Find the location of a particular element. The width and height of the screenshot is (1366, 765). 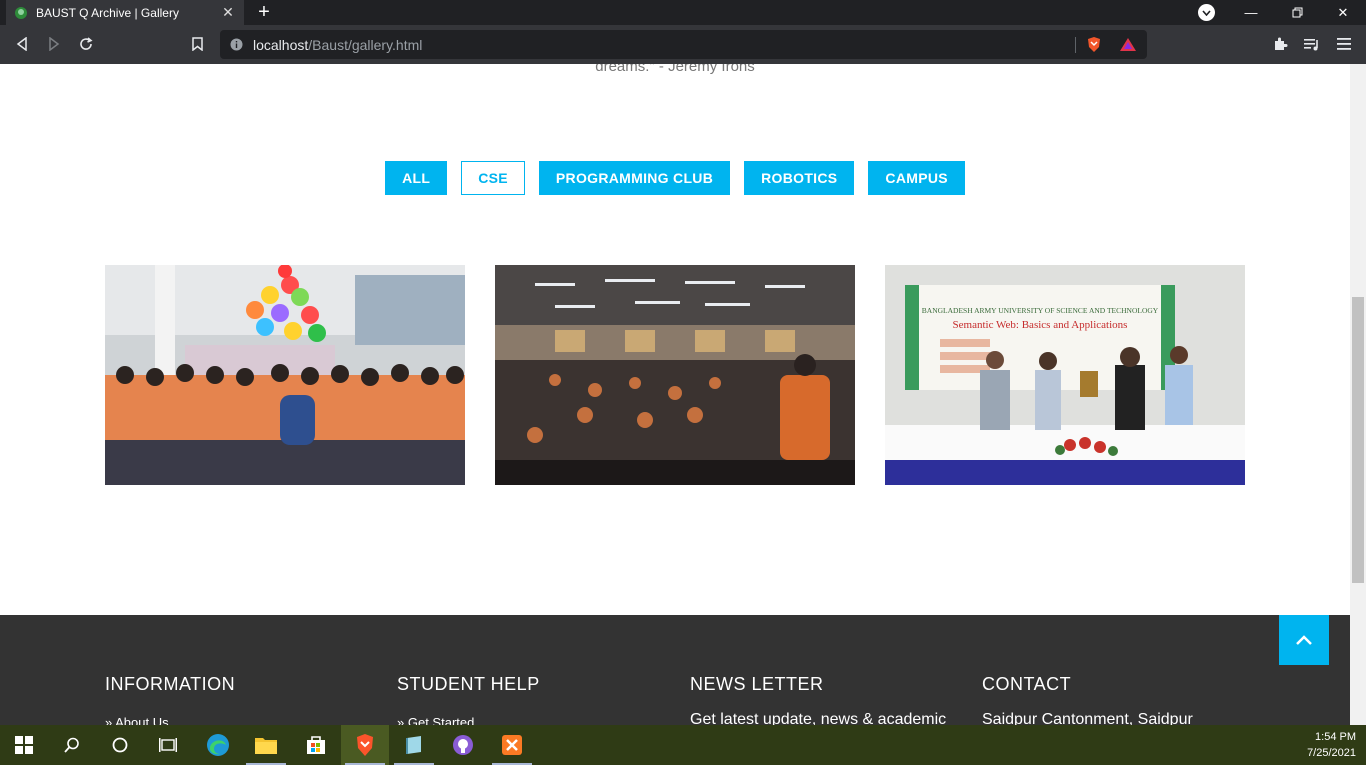

footer-student-help-column: STUDENT HELP » Get Started is located at coordinates (468, 699).